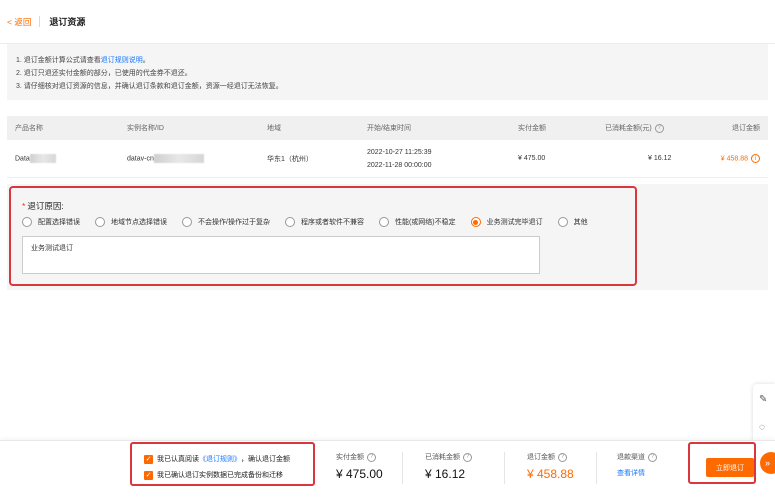 The height and width of the screenshot is (500, 775). What do you see at coordinates (220, 475) in the screenshot?
I see `agree-backup-text: 我已确认退订实例数据已完成备份和迁移` at bounding box center [220, 475].